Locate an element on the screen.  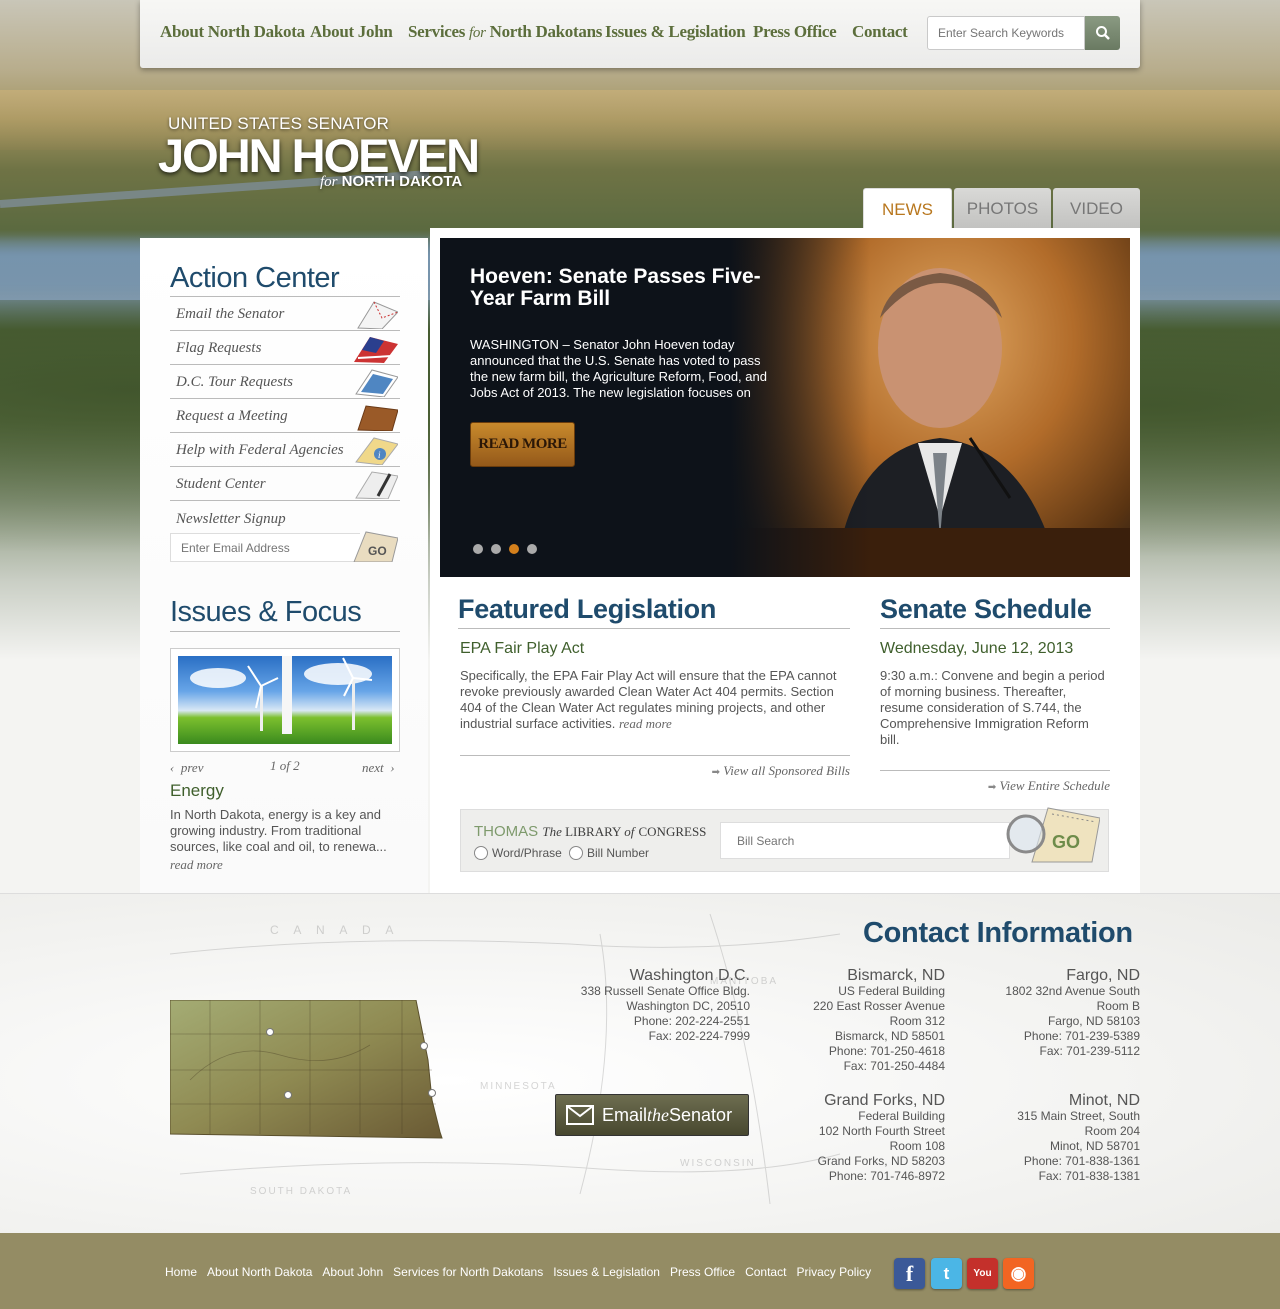
map-marker-fargo is located at coordinates (432, 1093).